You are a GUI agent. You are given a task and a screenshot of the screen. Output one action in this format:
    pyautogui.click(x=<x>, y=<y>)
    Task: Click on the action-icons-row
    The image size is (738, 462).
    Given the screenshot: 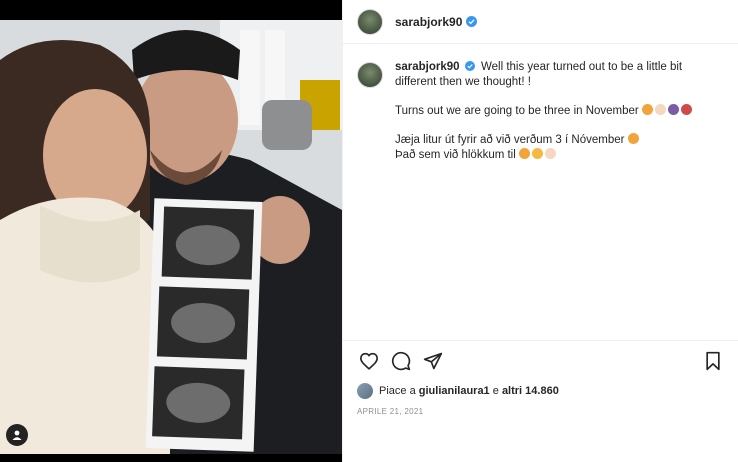 What is the action you would take?
    pyautogui.click(x=540, y=361)
    